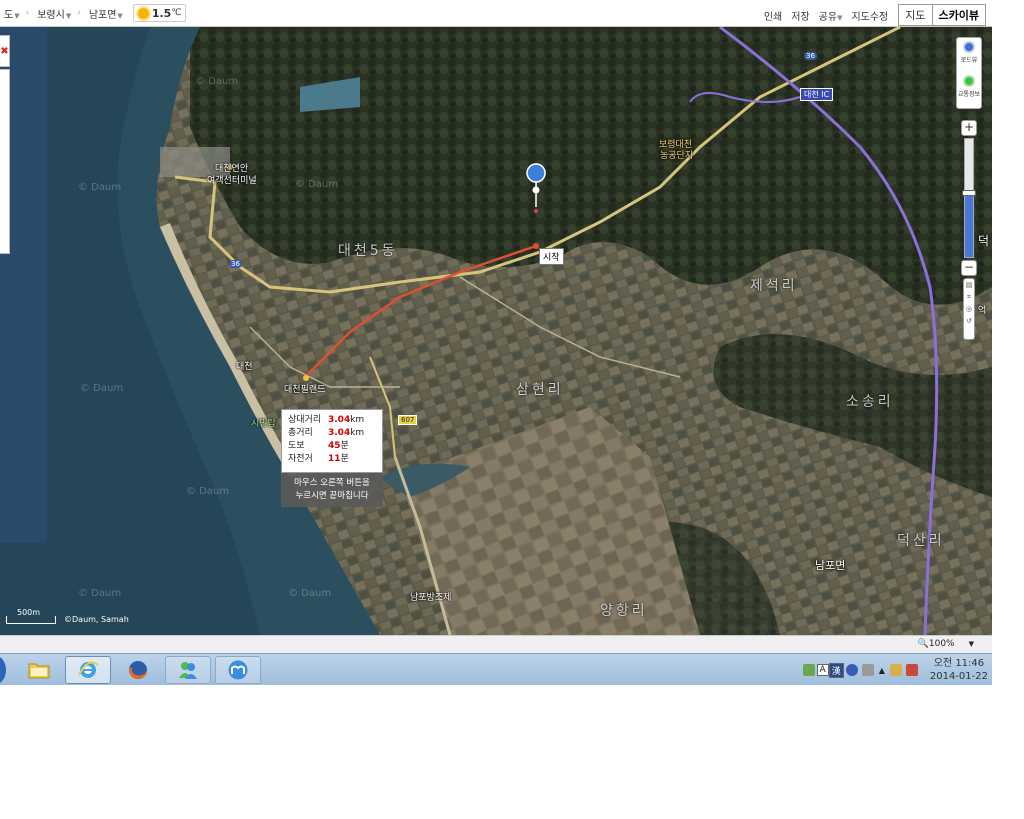 The image size is (1024, 819). I want to click on help-icon, so click(851, 670).